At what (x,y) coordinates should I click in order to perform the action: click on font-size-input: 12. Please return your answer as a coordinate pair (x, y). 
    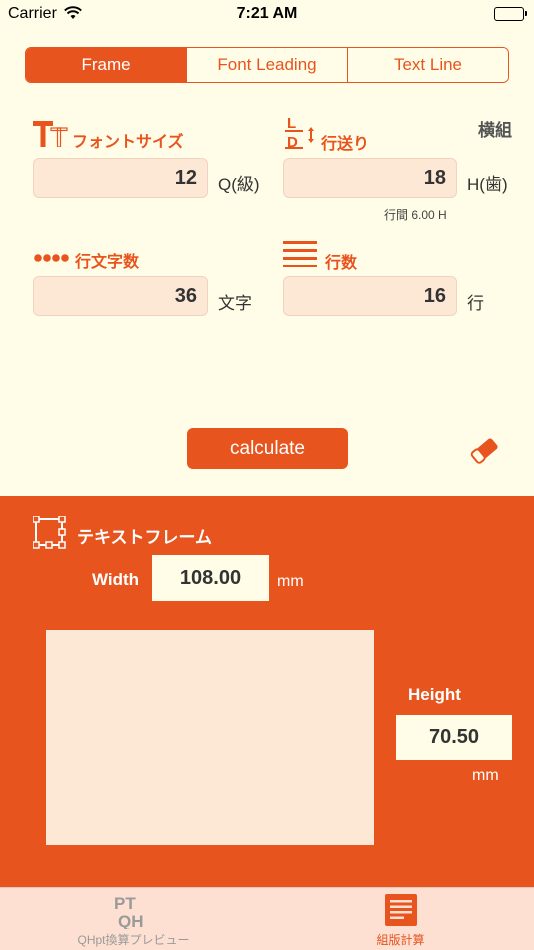
    Looking at the image, I should click on (120, 178).